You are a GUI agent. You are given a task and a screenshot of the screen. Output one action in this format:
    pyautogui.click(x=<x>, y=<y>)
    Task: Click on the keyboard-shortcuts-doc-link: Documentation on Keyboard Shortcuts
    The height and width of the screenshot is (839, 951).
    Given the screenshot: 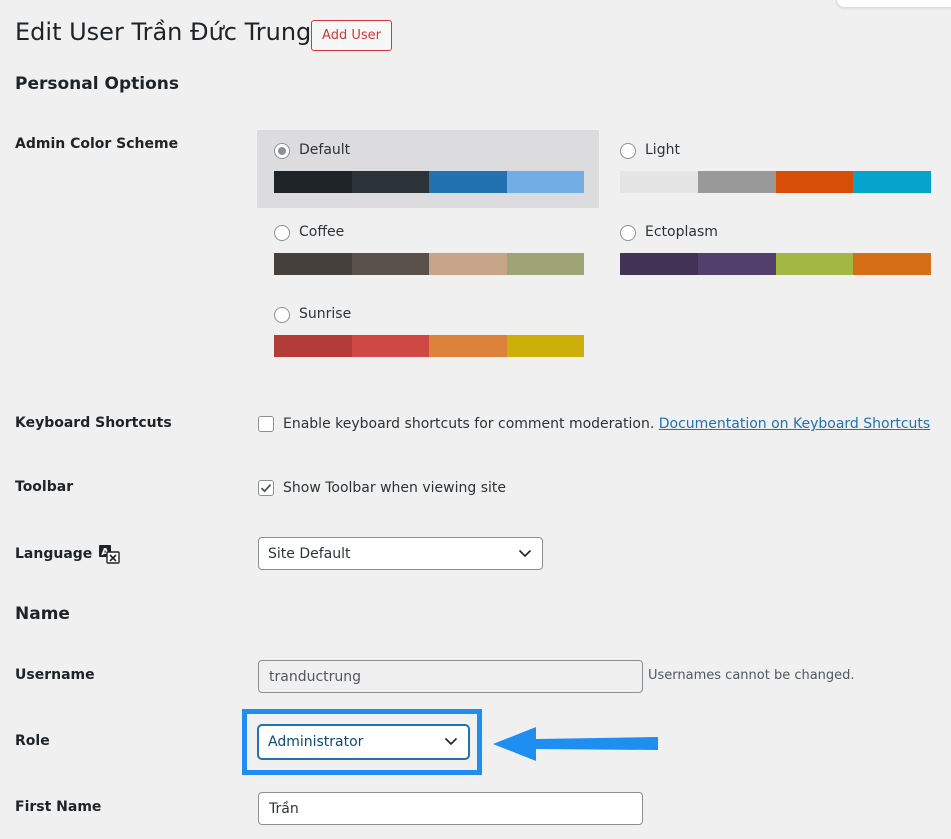 What is the action you would take?
    pyautogui.click(x=794, y=424)
    